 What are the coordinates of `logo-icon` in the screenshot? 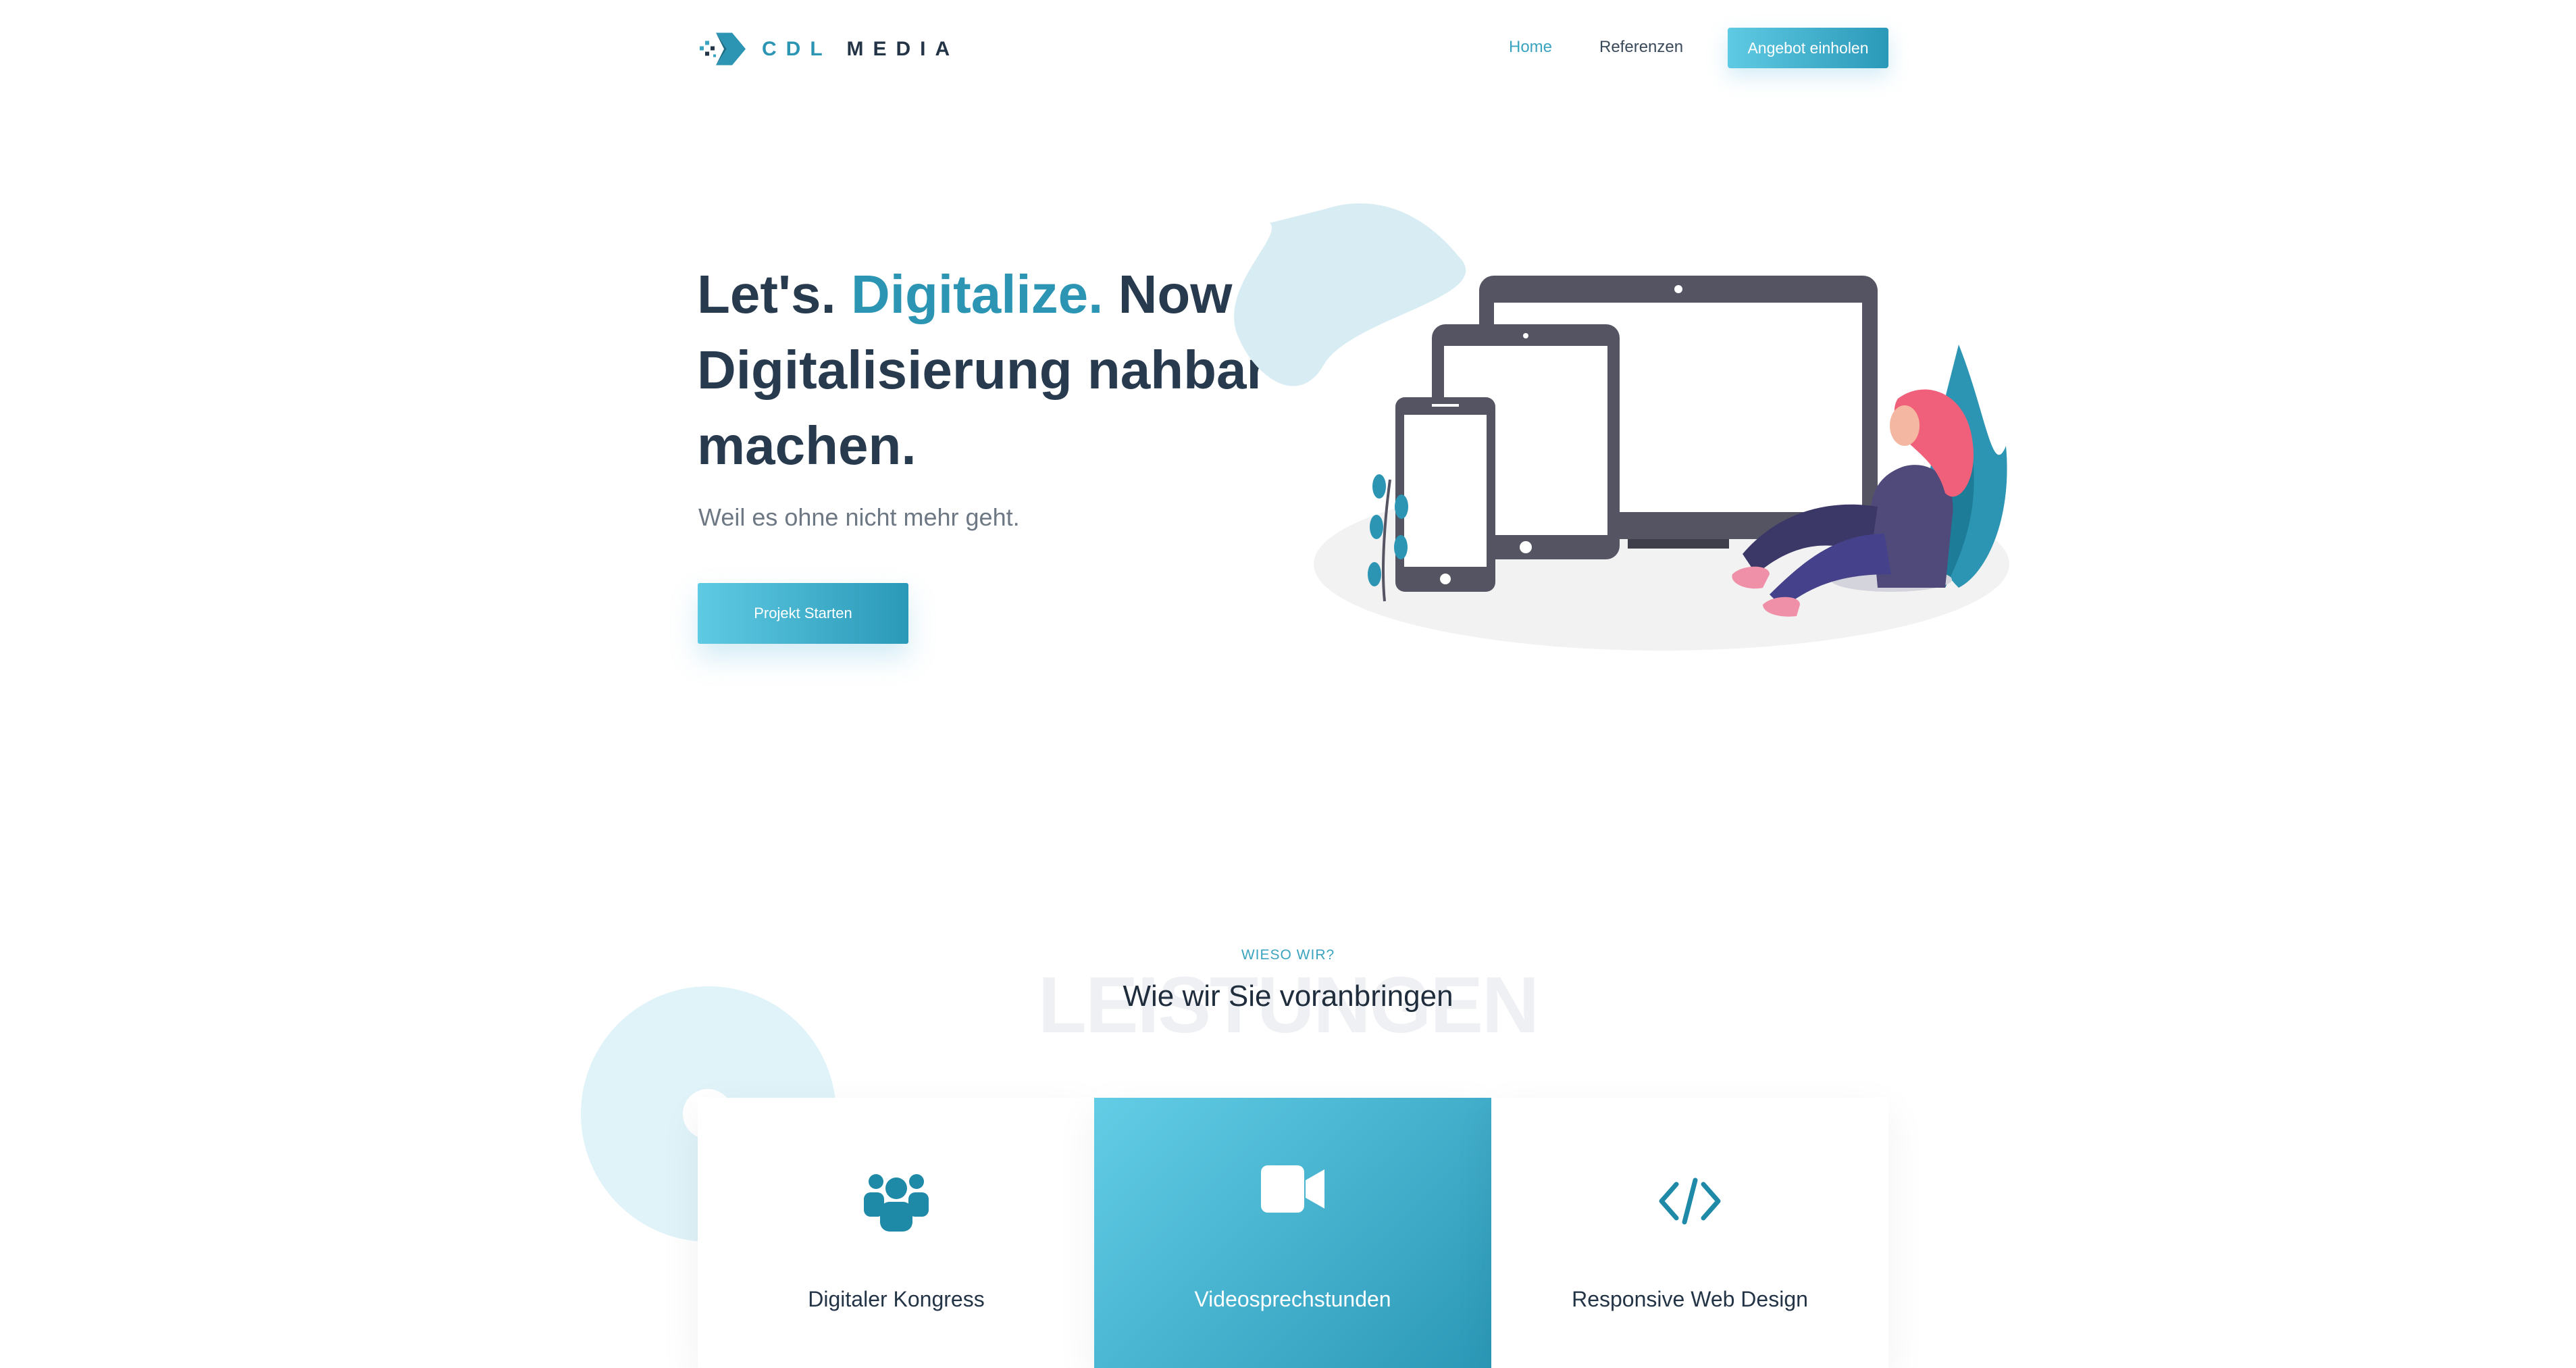 It's located at (723, 49).